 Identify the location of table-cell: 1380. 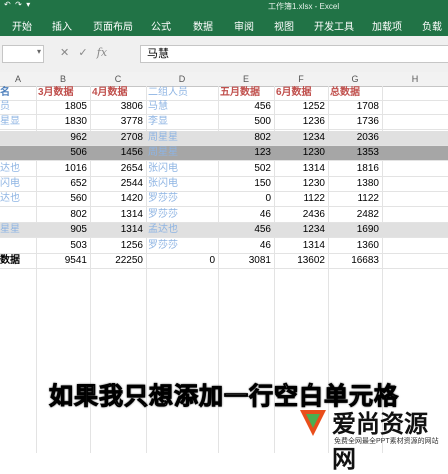
(355, 184).